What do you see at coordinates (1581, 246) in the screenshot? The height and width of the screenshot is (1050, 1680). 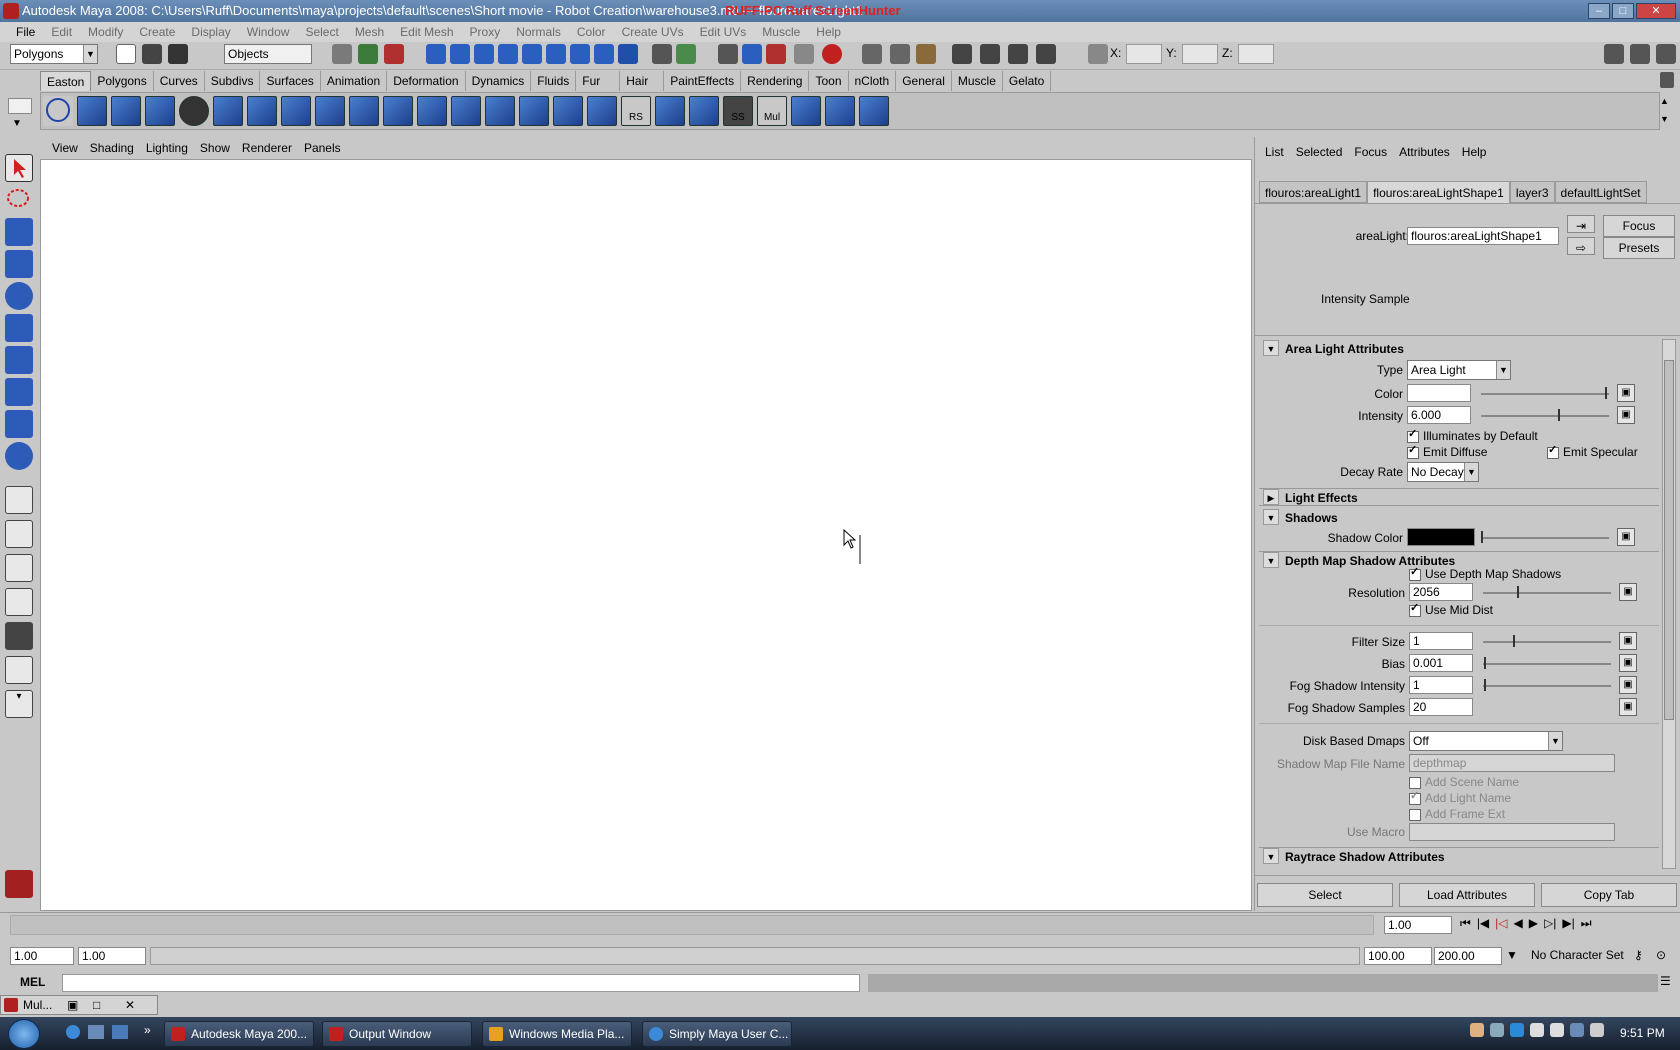 I see `go-to-output-icon: ⇨` at bounding box center [1581, 246].